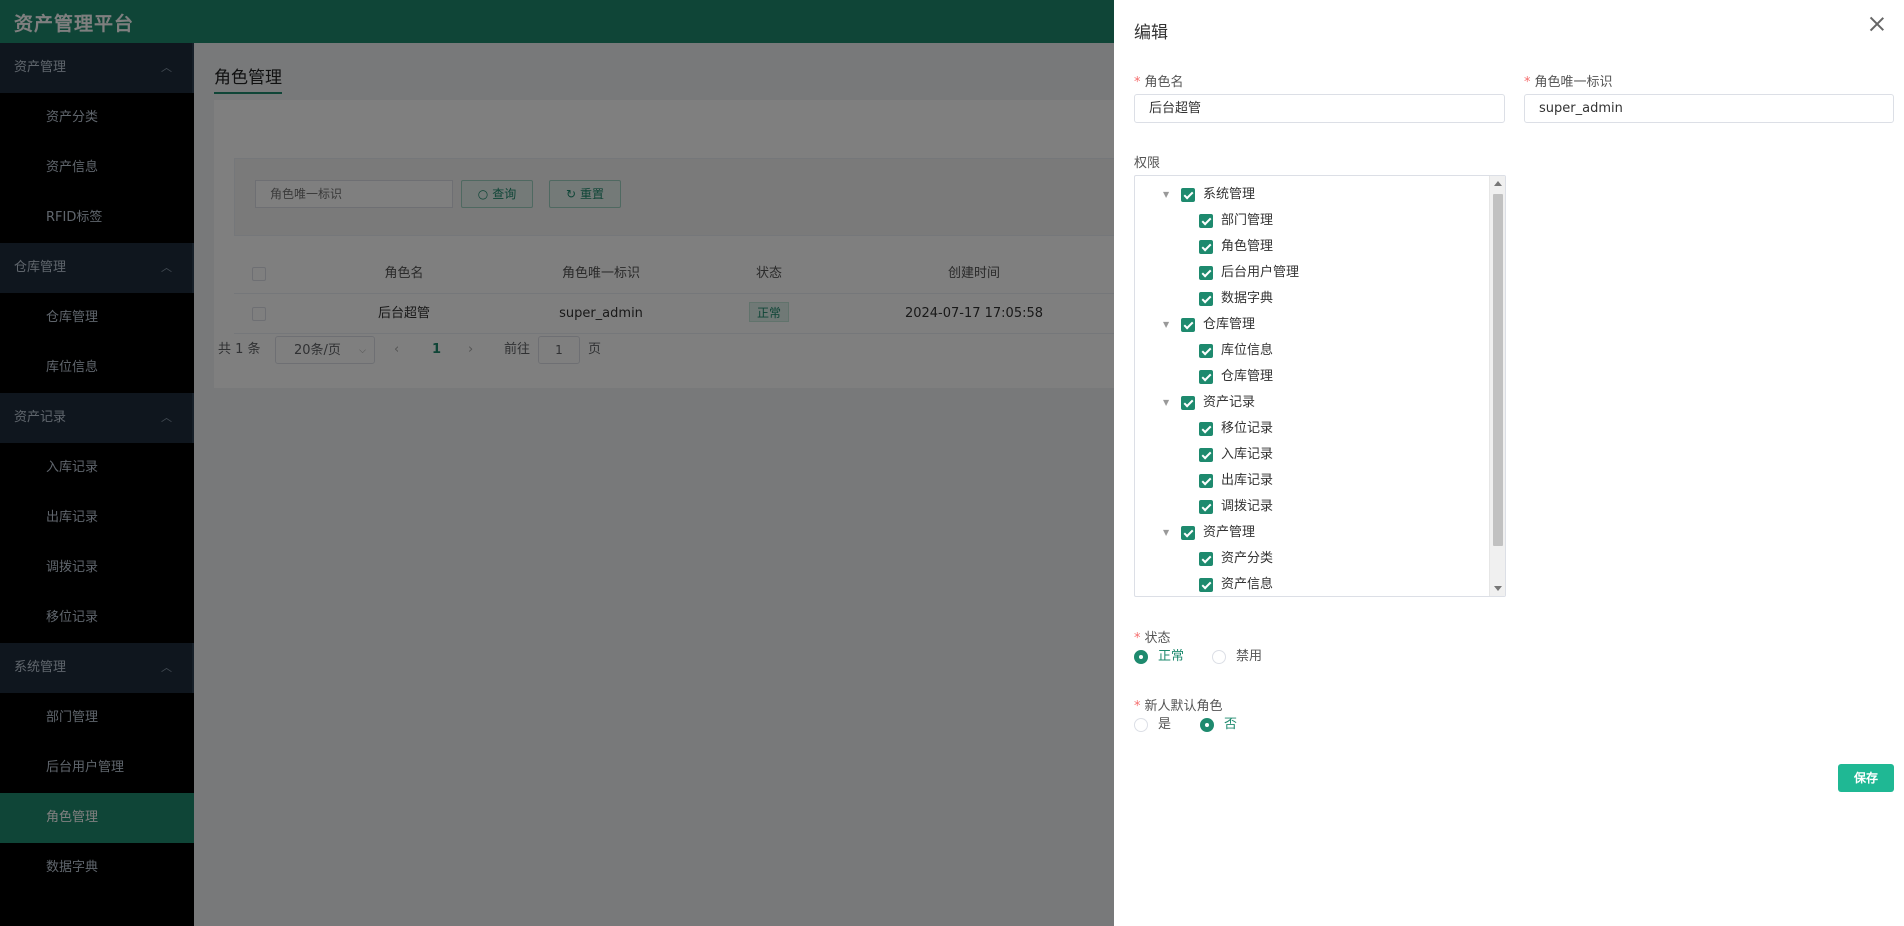  What do you see at coordinates (1247, 584) in the screenshot?
I see `tree-node-label: 资产信息` at bounding box center [1247, 584].